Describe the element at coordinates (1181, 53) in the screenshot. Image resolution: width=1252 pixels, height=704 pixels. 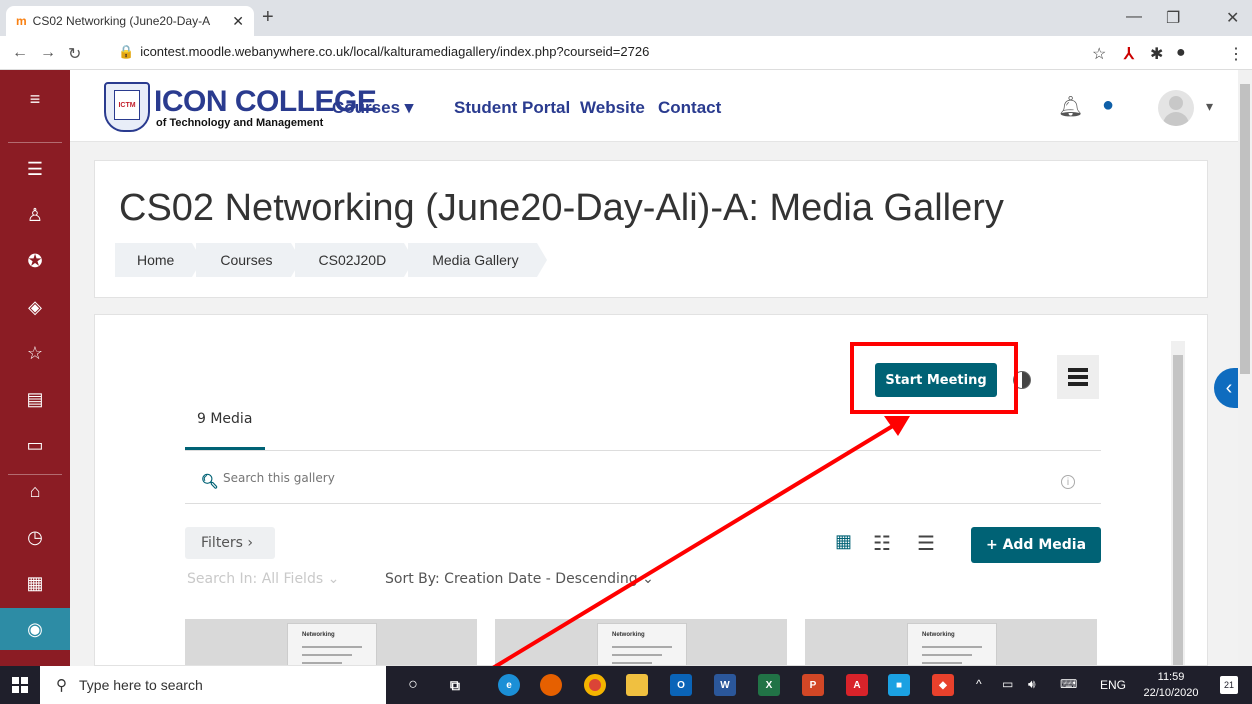
I see `profile-icon: ●` at that location.